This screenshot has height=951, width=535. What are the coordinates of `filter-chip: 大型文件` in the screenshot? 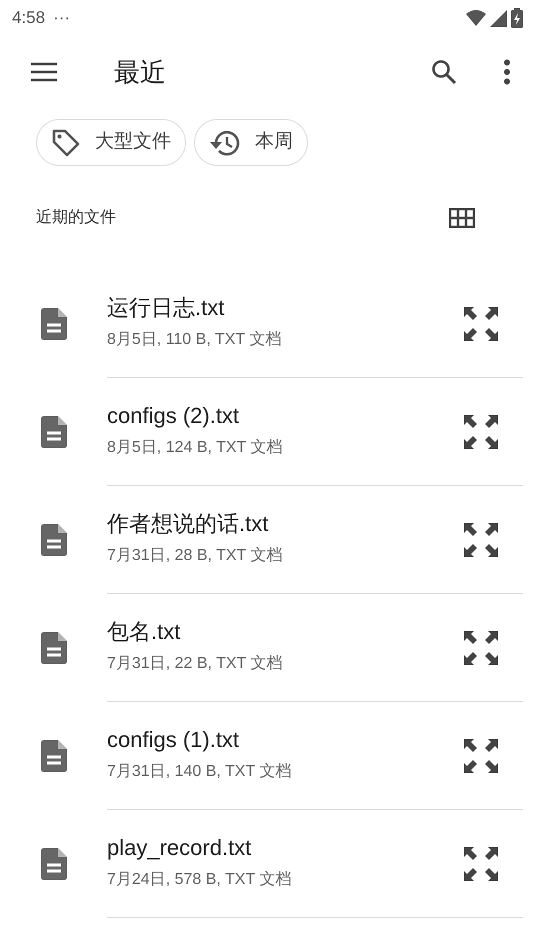 It's located at (111, 142).